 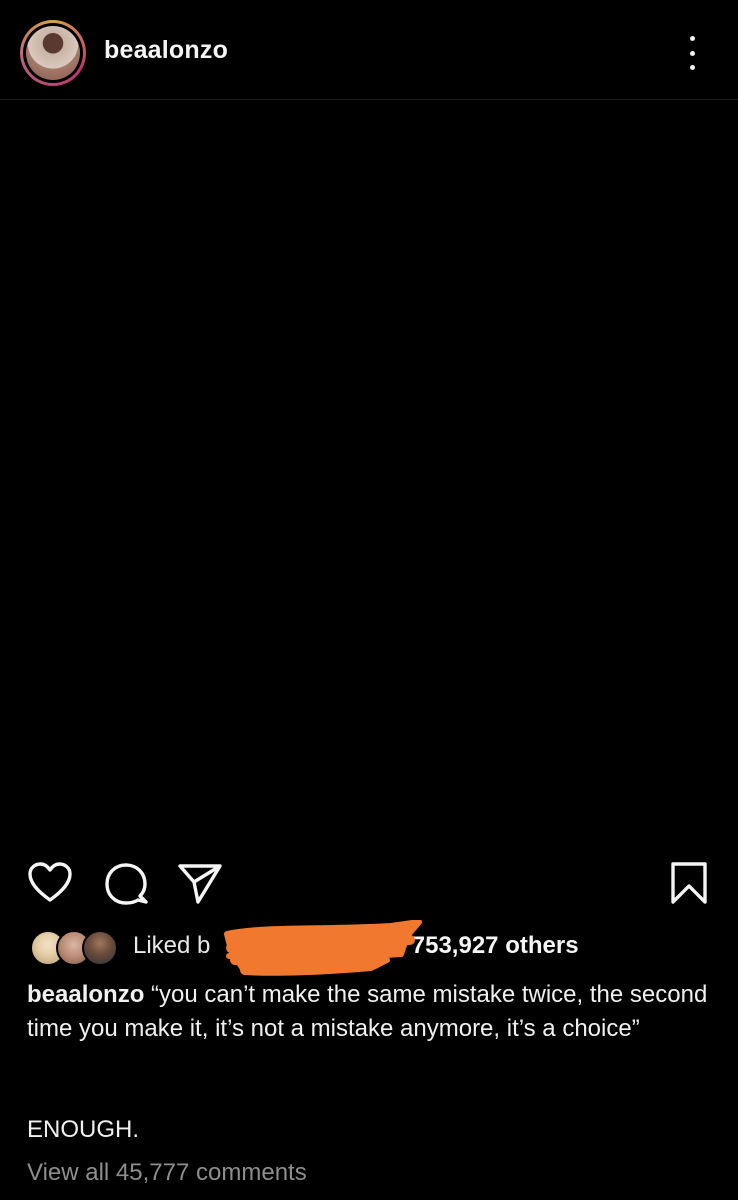 I want to click on action-bar, so click(x=369, y=884).